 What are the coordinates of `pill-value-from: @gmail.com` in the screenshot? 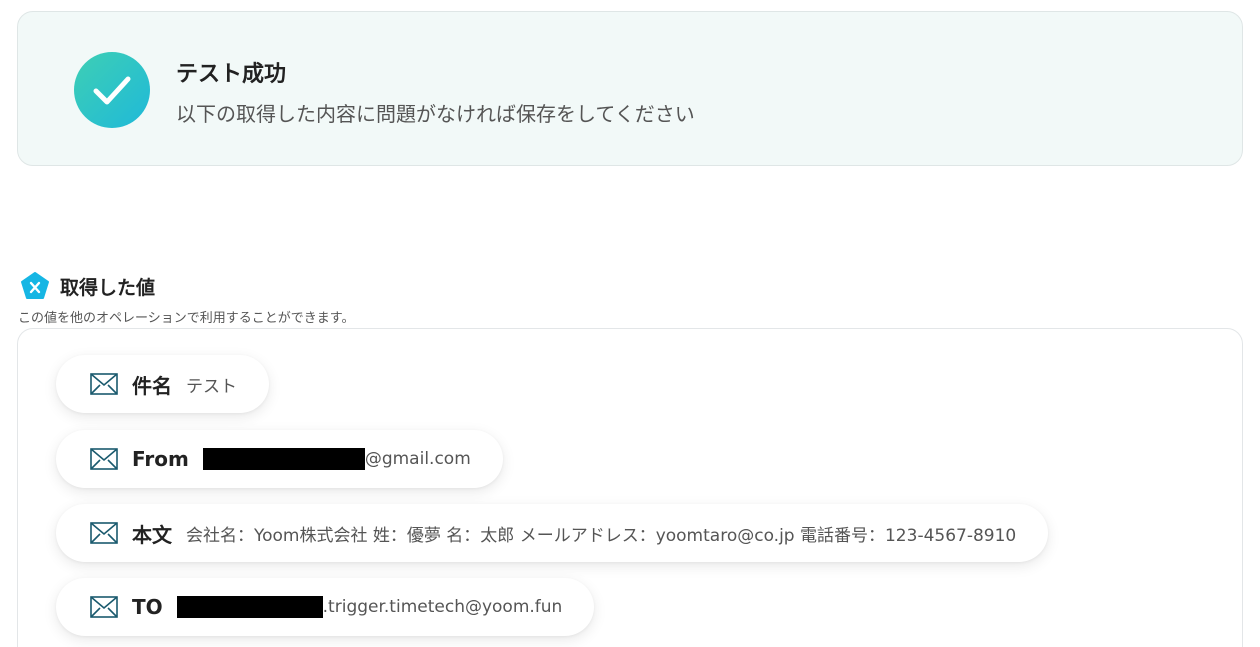 It's located at (417, 459).